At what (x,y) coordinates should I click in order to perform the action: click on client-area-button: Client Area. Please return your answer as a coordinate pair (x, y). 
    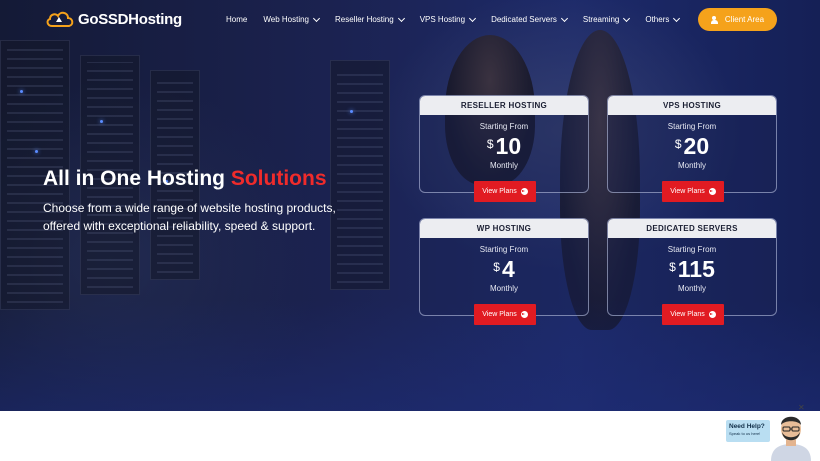
    Looking at the image, I should click on (737, 19).